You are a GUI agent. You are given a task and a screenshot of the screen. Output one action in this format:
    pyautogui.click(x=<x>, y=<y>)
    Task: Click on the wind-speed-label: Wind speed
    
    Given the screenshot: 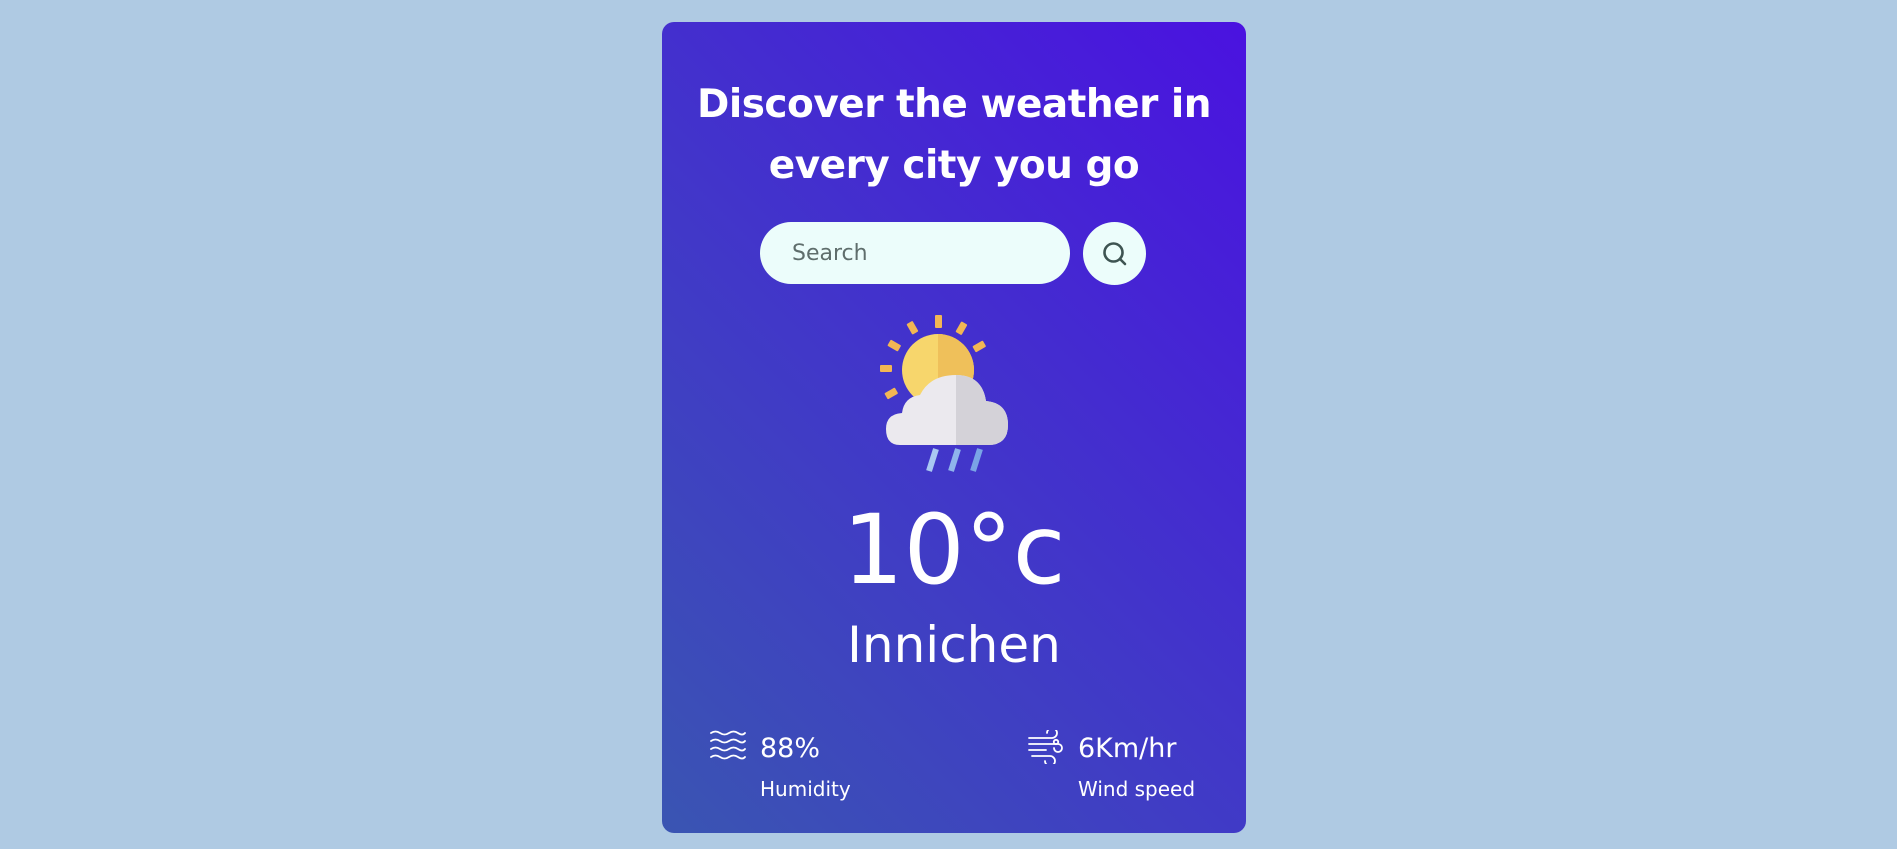 What is the action you would take?
    pyautogui.click(x=1137, y=789)
    